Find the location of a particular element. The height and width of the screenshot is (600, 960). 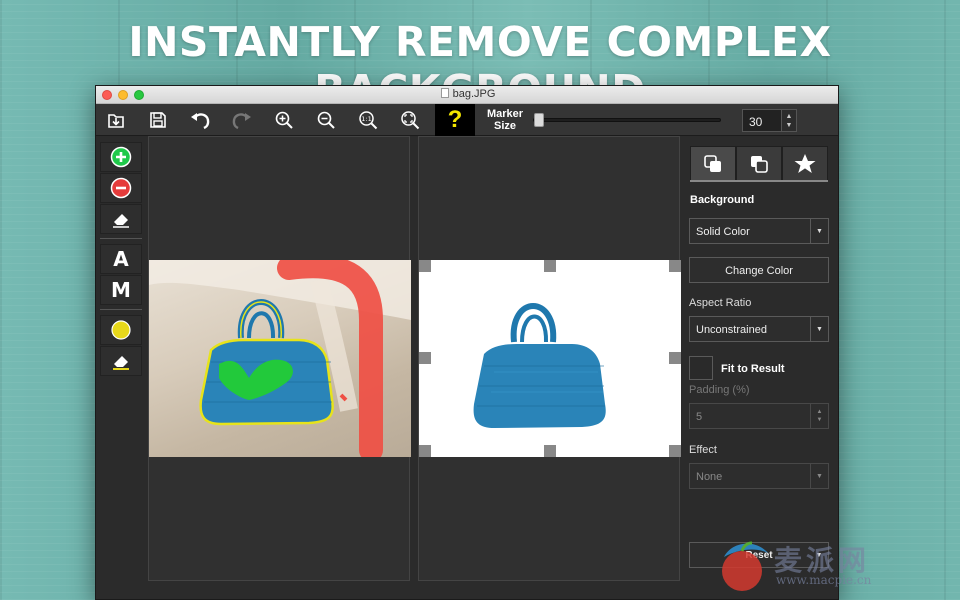

crop-handle-top is located at coordinates (550, 266).